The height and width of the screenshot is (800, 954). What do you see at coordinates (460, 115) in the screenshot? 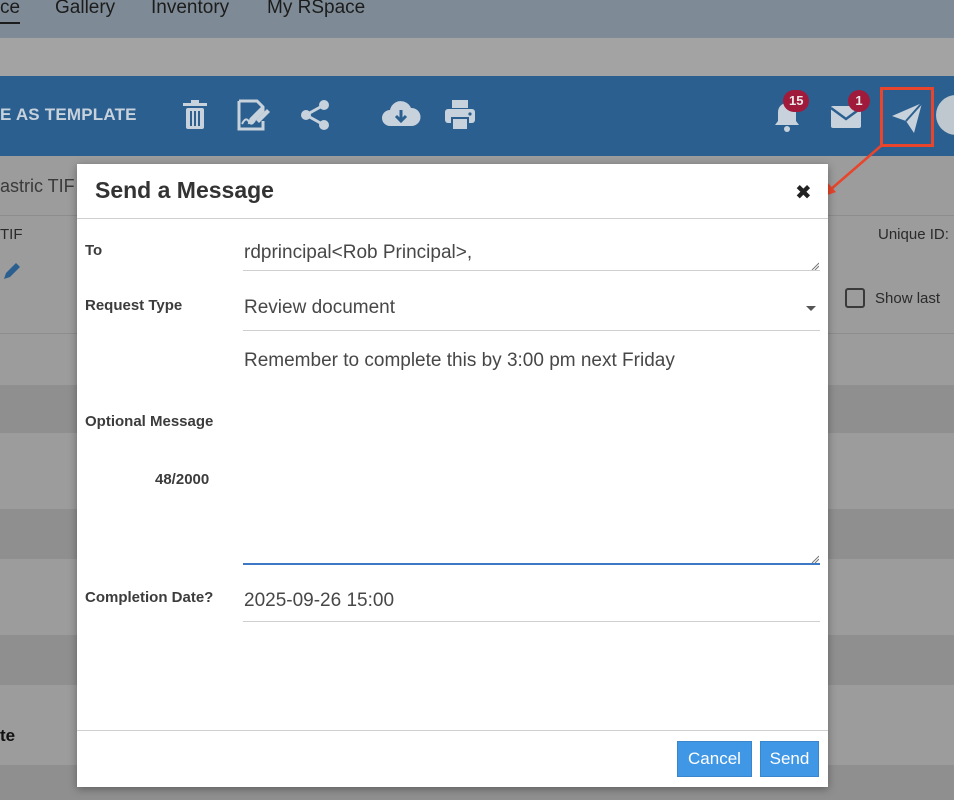
I see `print-icon` at bounding box center [460, 115].